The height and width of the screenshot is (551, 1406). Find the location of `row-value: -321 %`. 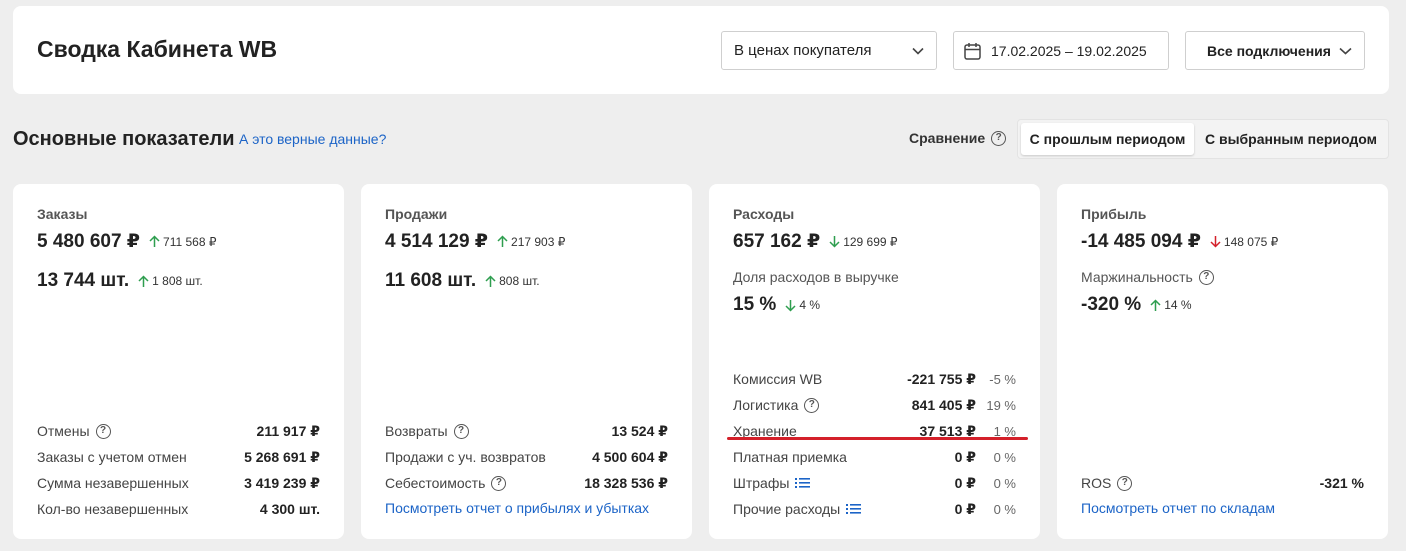

row-value: -321 % is located at coordinates (1341, 483).